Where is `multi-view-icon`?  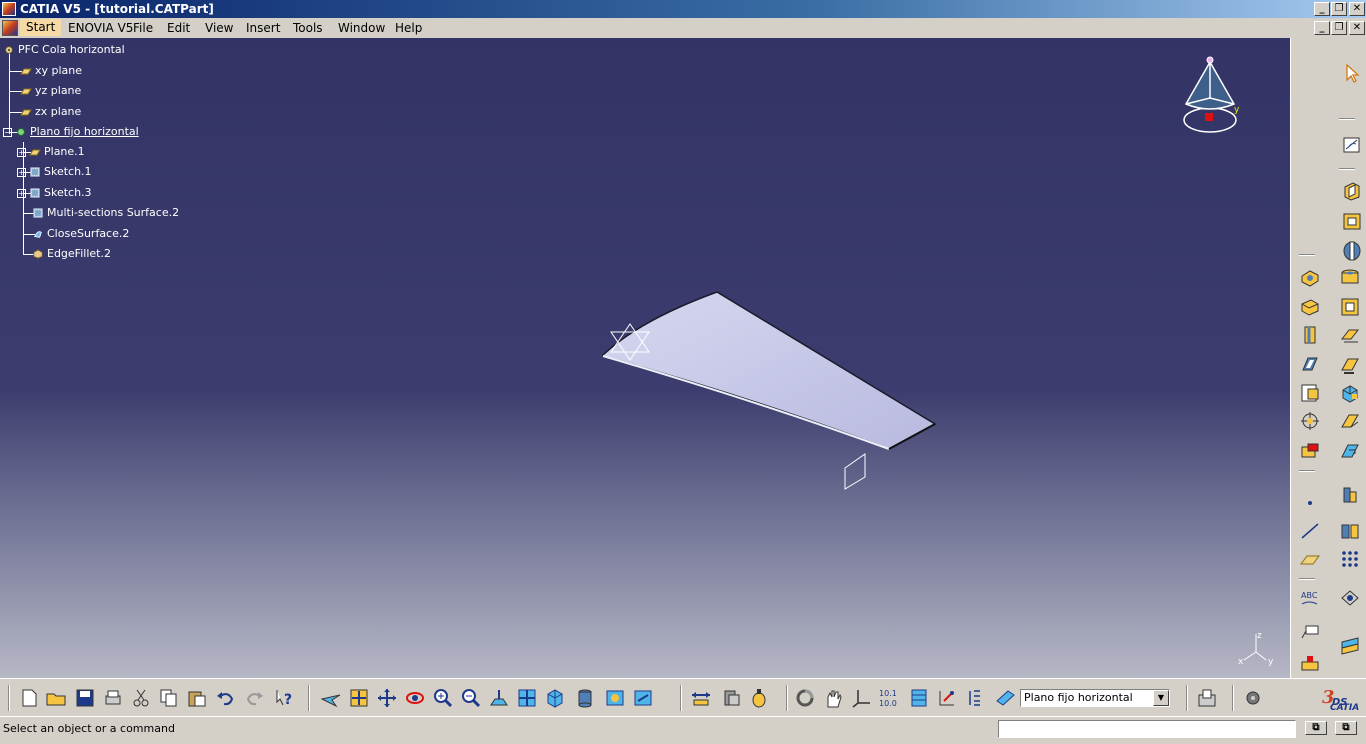 multi-view-icon is located at coordinates (527, 698).